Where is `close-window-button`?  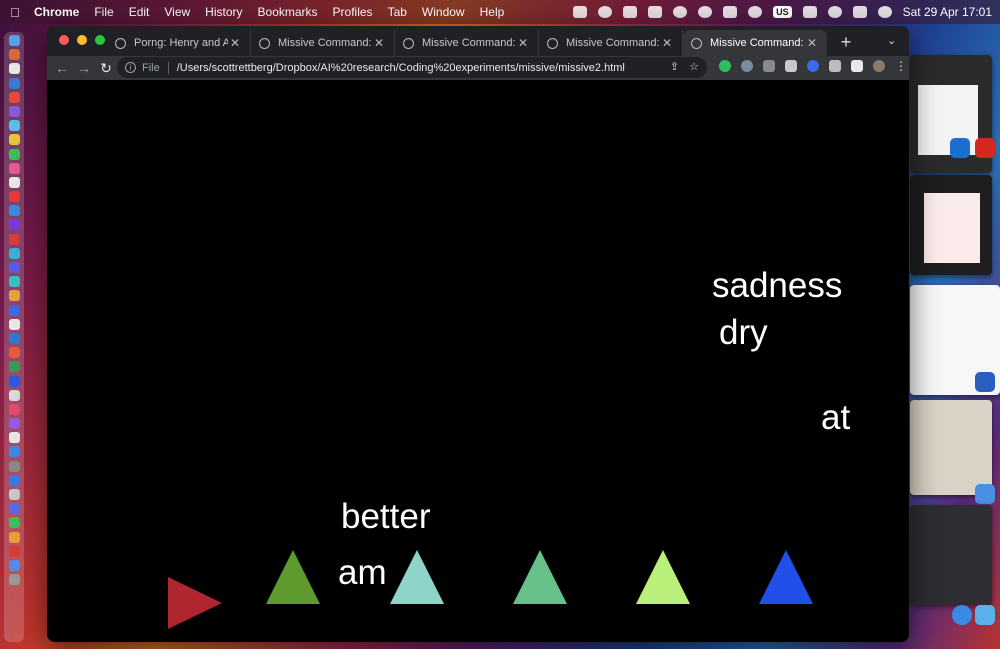
close-window-button is located at coordinates (64, 40).